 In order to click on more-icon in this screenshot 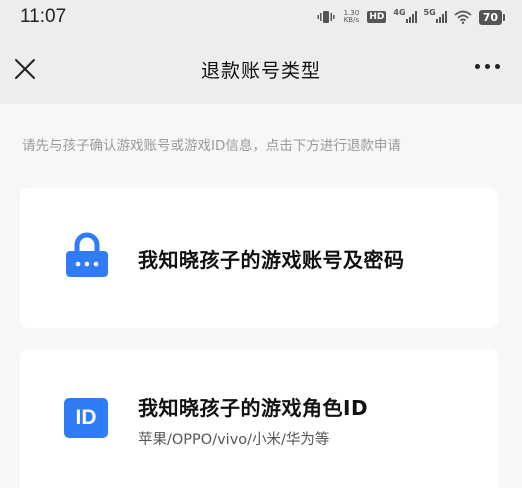, I will do `click(487, 66)`.